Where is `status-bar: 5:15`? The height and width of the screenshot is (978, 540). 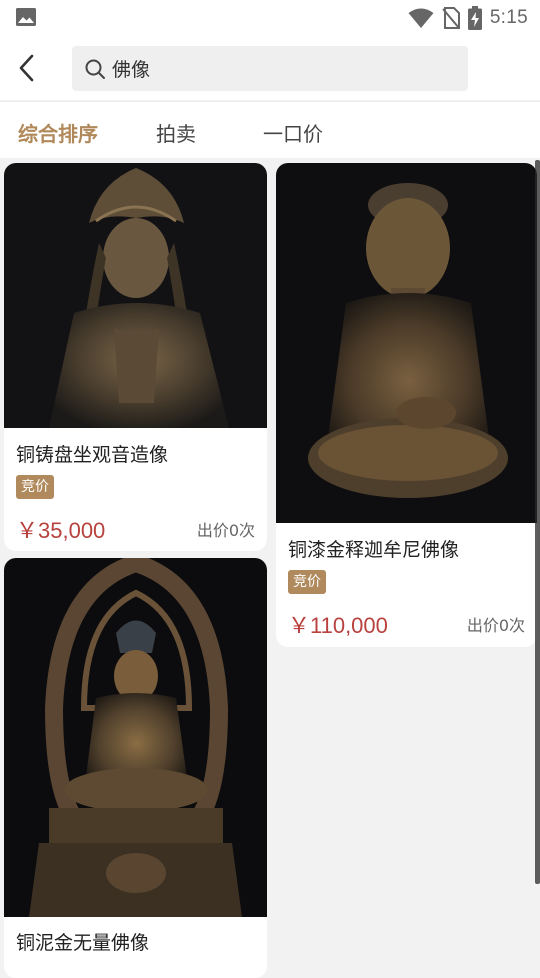 status-bar: 5:15 is located at coordinates (270, 18).